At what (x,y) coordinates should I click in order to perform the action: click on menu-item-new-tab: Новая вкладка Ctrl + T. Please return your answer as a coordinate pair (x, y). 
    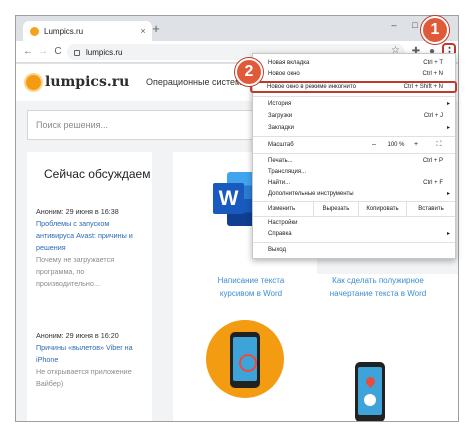
    Looking at the image, I should click on (354, 63).